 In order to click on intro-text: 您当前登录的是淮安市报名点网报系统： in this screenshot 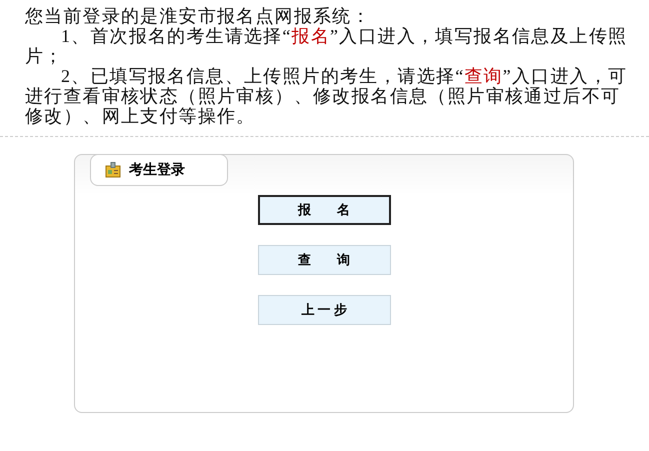, I will do `click(198, 16)`.